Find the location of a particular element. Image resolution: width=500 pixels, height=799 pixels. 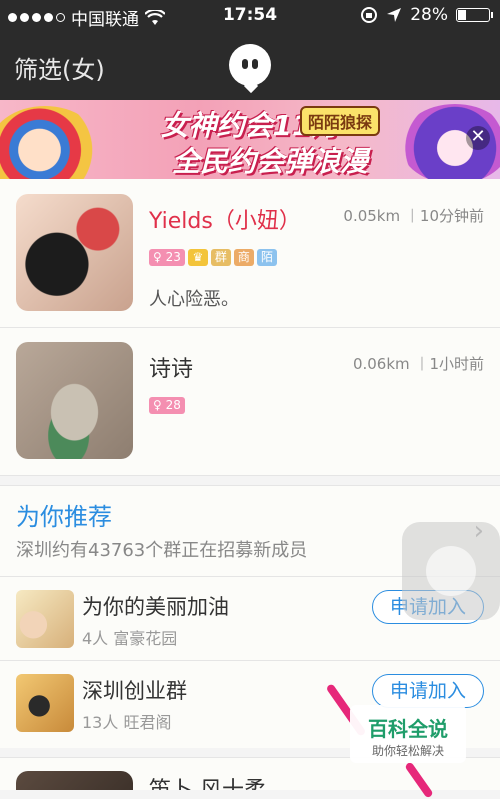

group-name: 为你的美丽加油 is located at coordinates (155, 607).